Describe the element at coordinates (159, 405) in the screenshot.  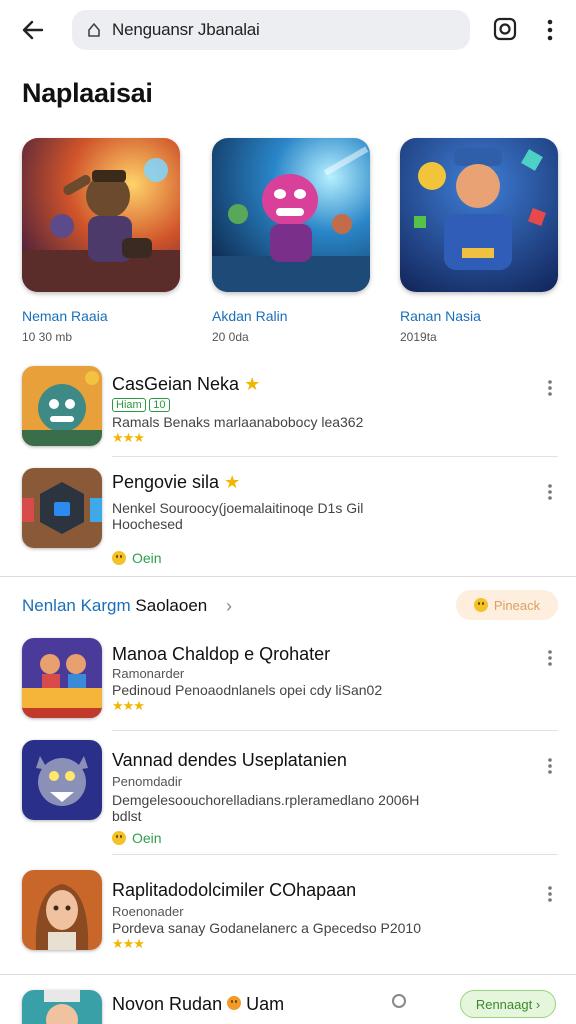
I see `rating-badge: 10` at that location.